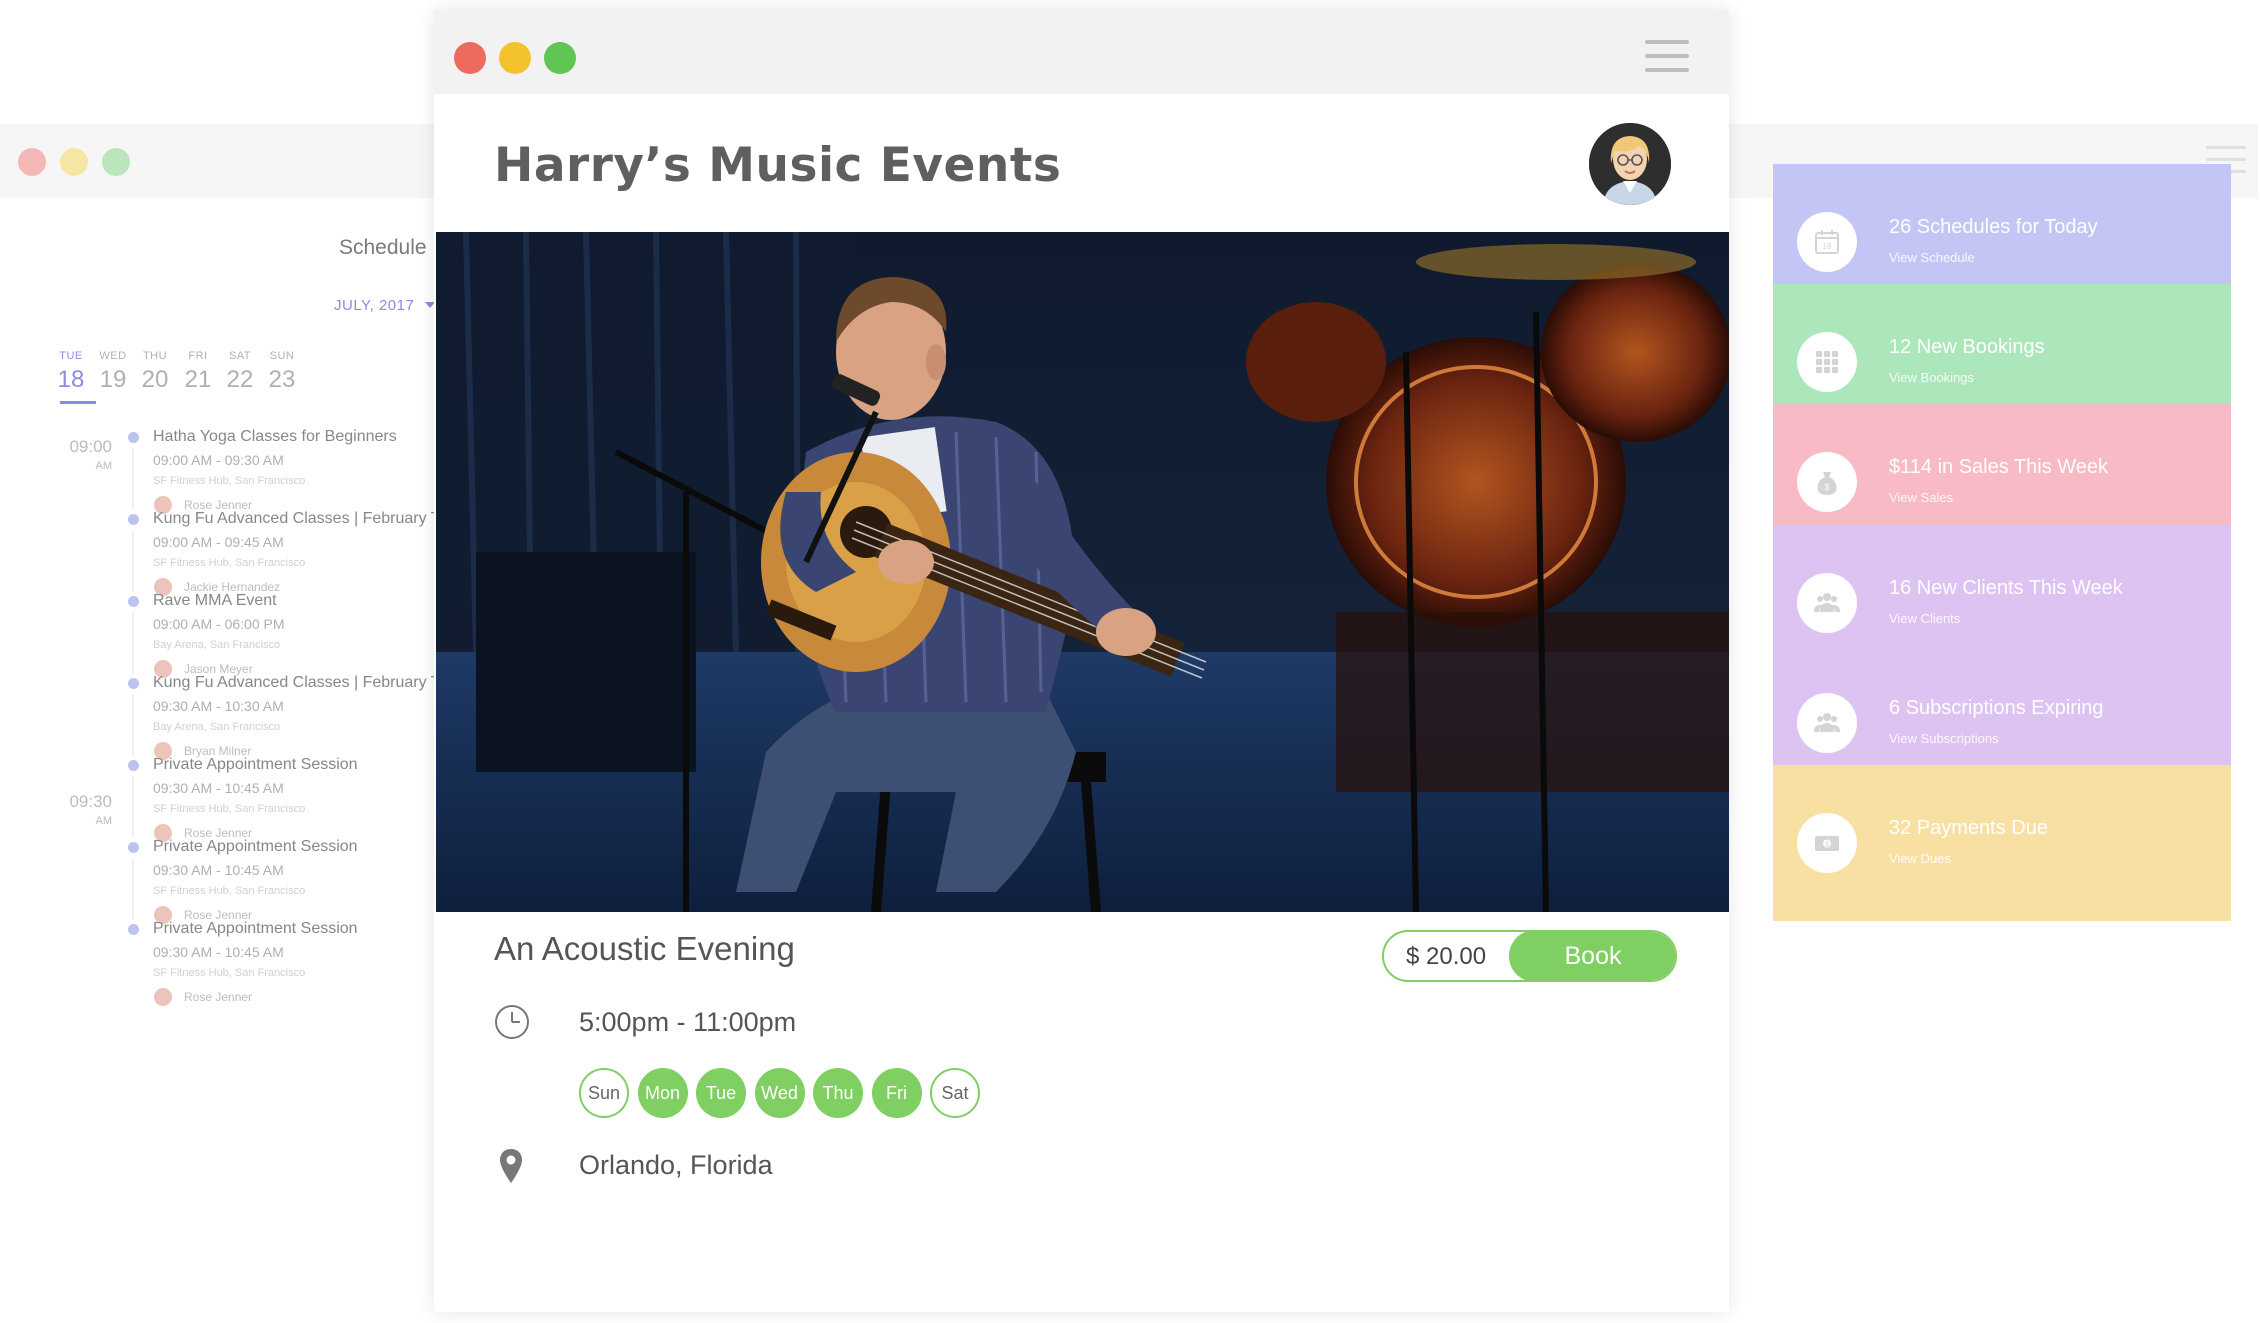  I want to click on stat-title: 16 New Clients This Week, so click(2006, 588).